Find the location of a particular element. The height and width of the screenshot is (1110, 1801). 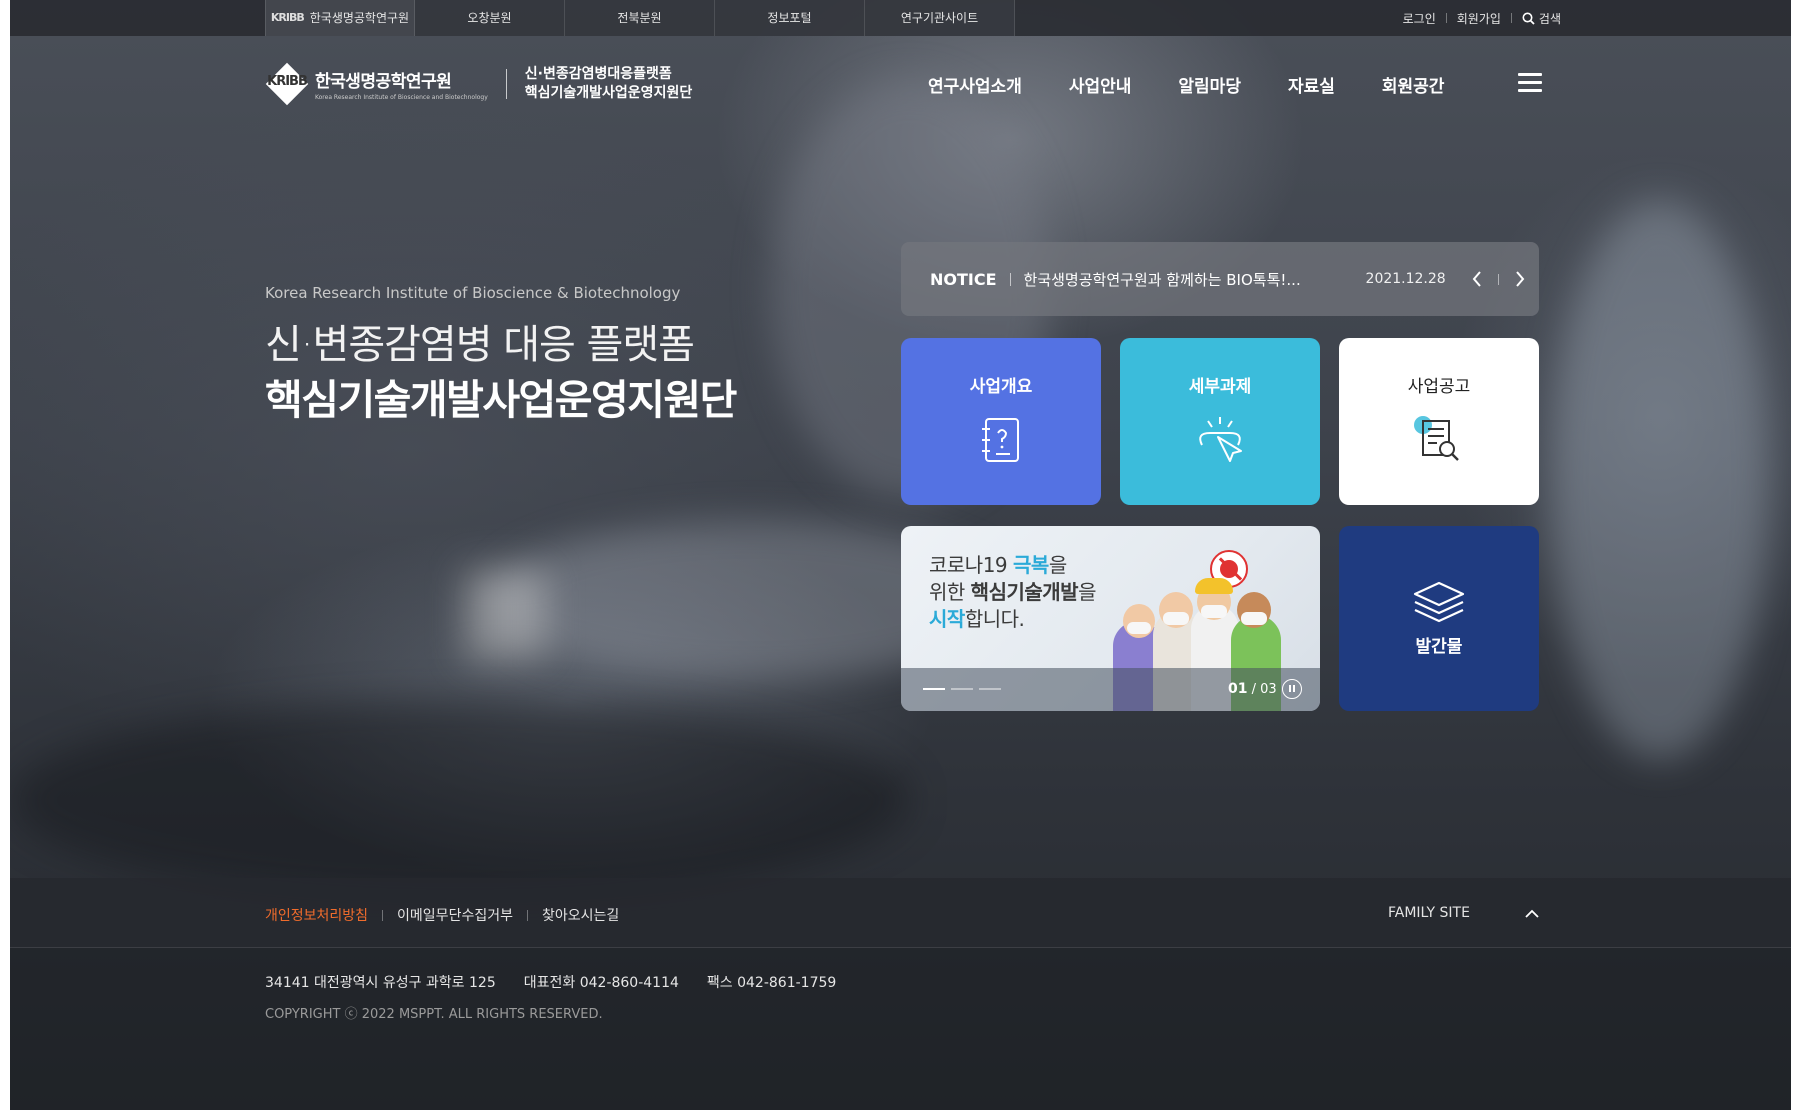

site-tab-ochang: 오창분원 is located at coordinates (490, 18).